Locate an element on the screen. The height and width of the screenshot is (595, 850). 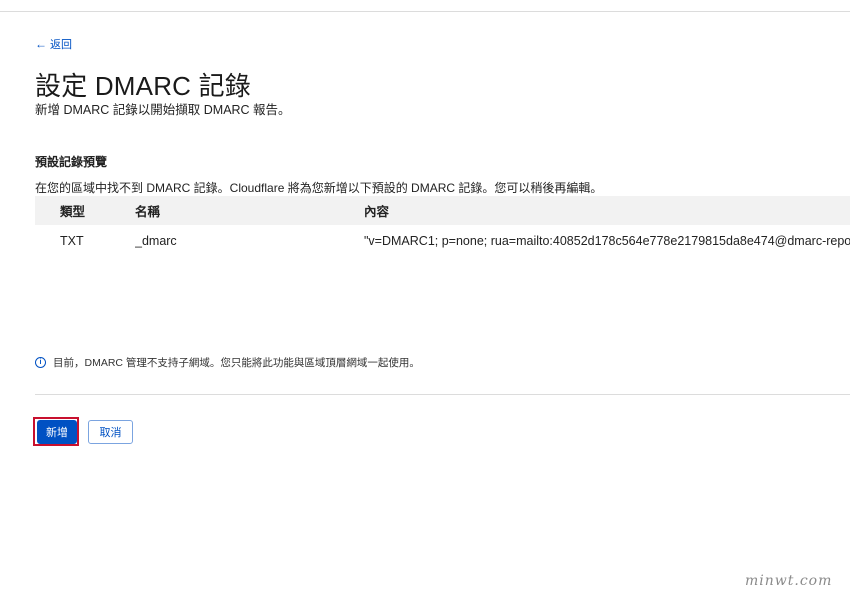
cancel-button: 取消 is located at coordinates (110, 432).